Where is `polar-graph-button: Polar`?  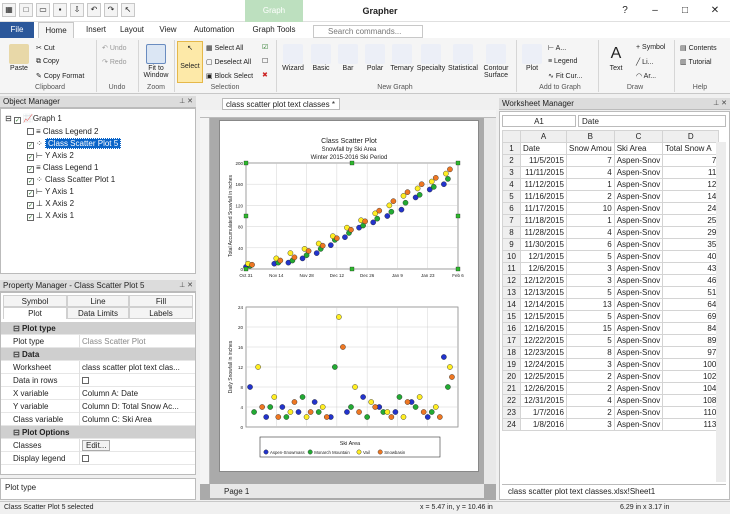
polar-graph-button: Polar is located at coordinates (375, 58).